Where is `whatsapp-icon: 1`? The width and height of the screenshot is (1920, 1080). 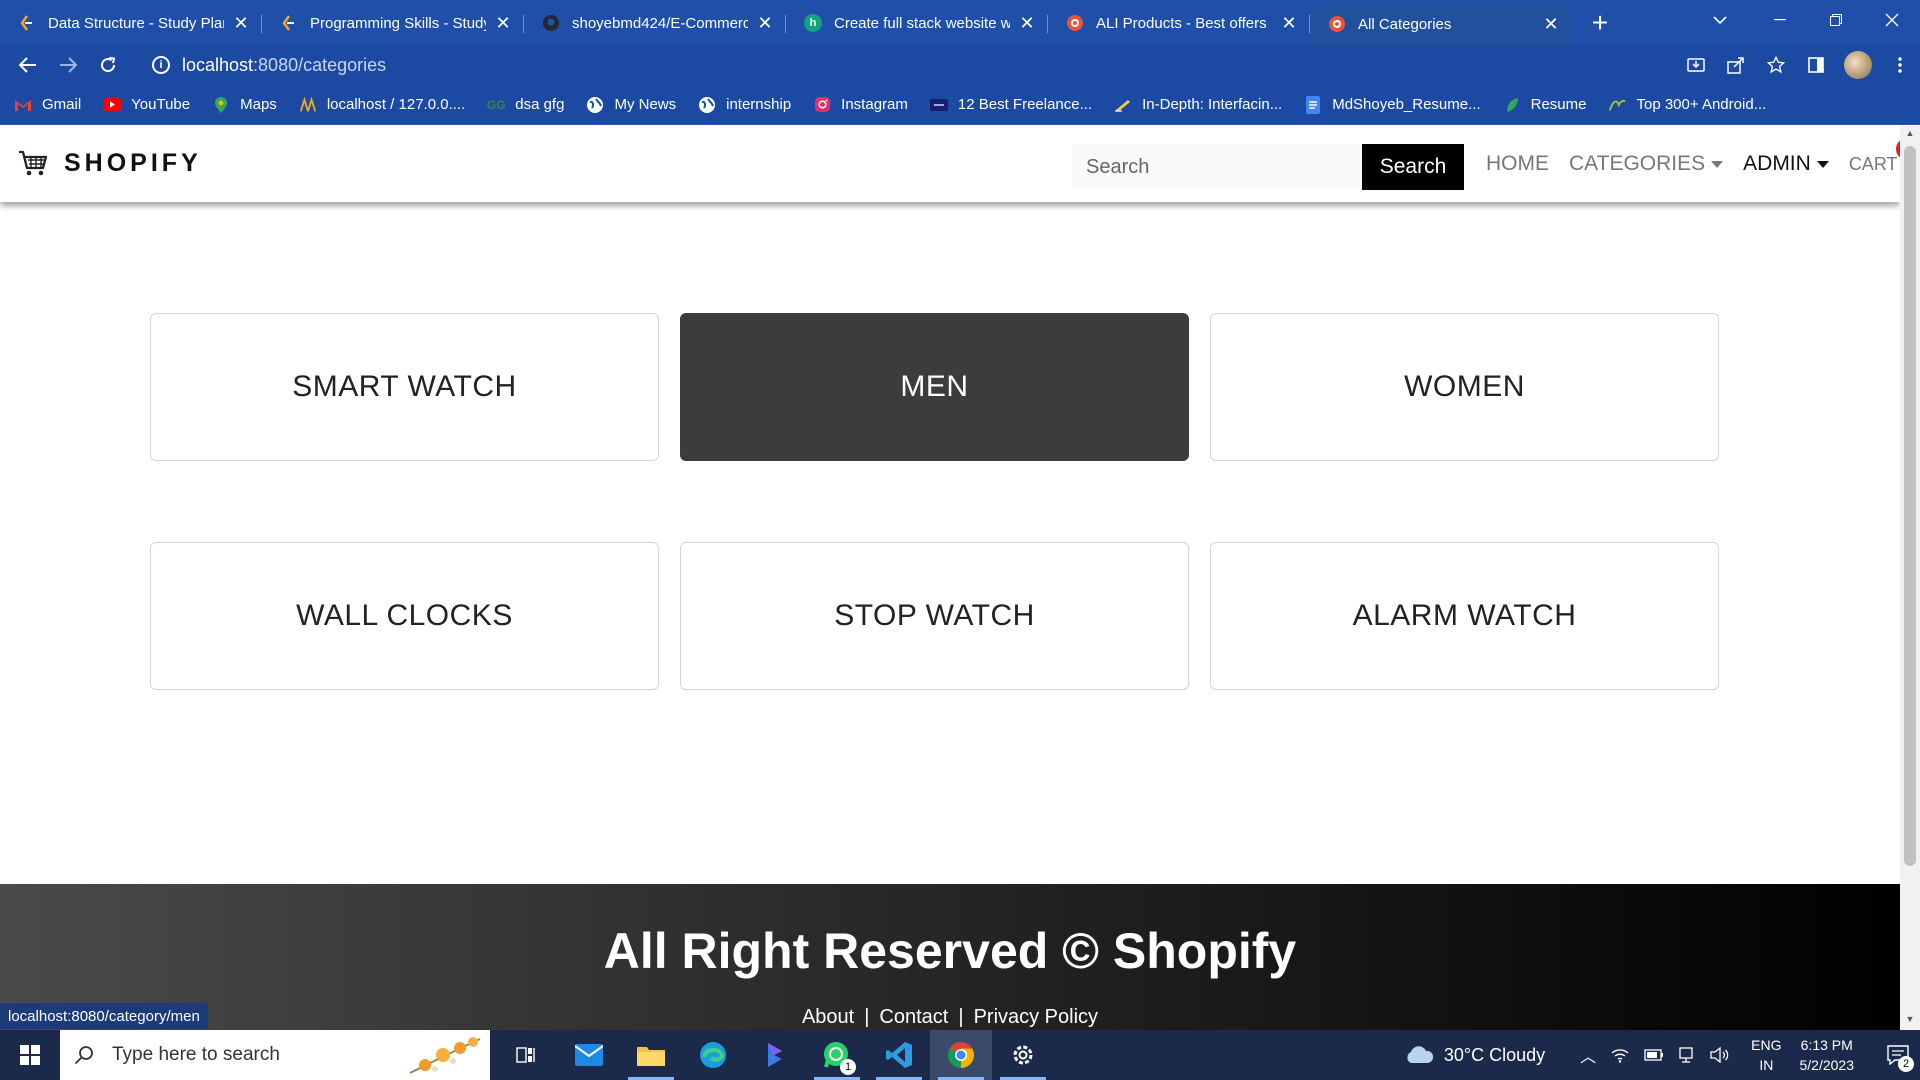
whatsapp-icon: 1 is located at coordinates (837, 1055).